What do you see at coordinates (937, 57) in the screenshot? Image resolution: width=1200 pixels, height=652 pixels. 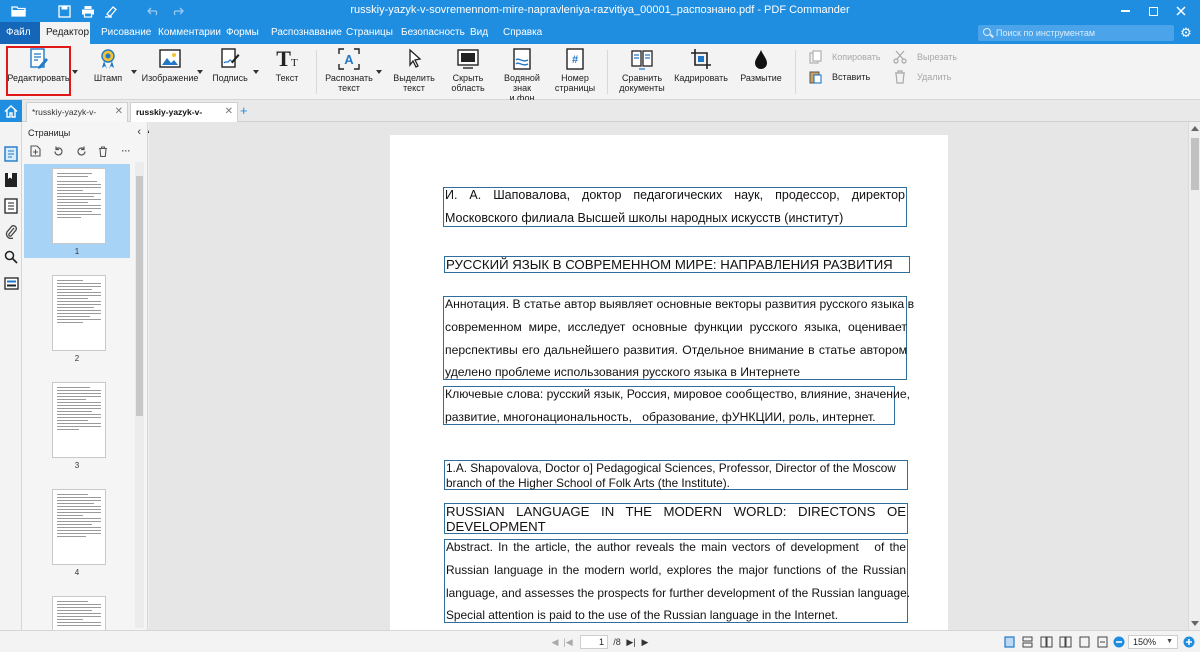 I see `cut-label: Вырезать` at bounding box center [937, 57].